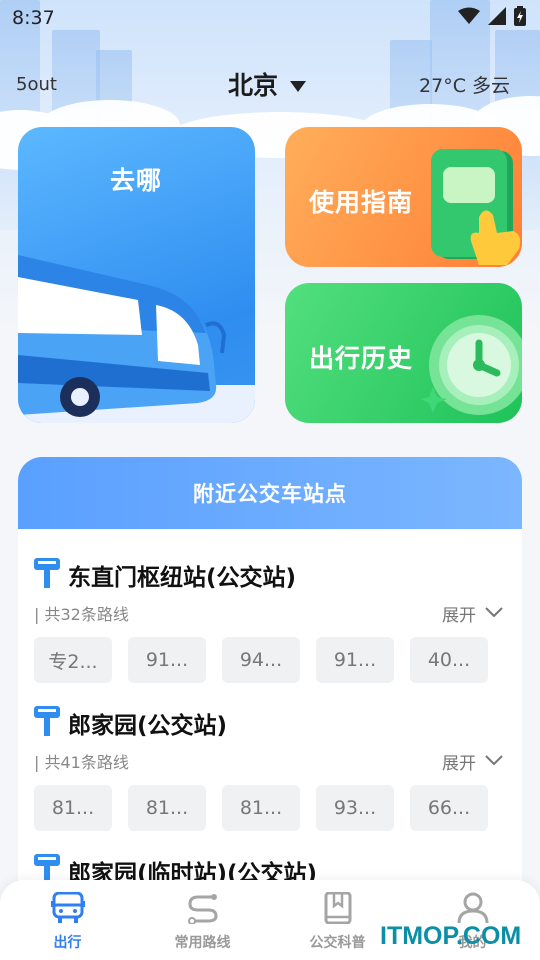 This screenshot has height=960, width=540. I want to click on station-name: 郎家园(公交站), so click(148, 726).